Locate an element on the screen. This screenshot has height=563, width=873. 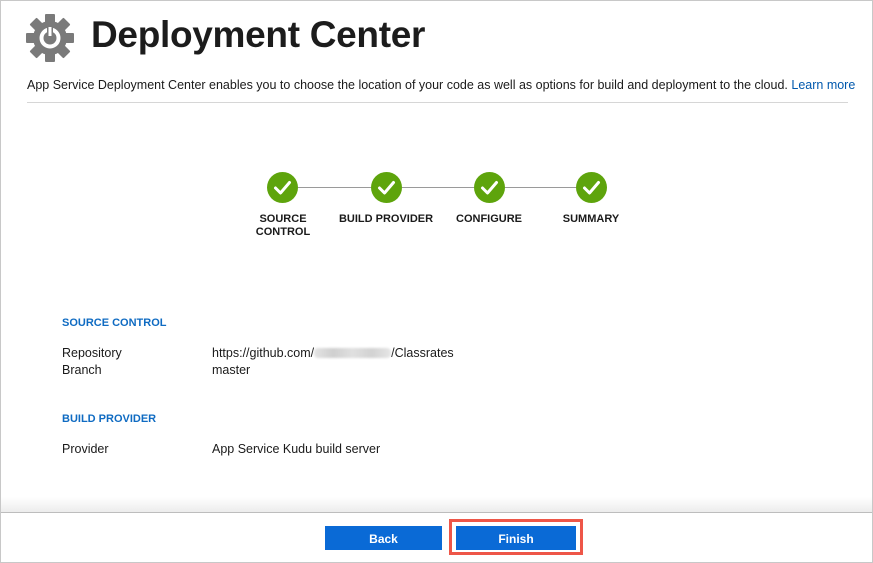
gear-icon is located at coordinates (50, 38).